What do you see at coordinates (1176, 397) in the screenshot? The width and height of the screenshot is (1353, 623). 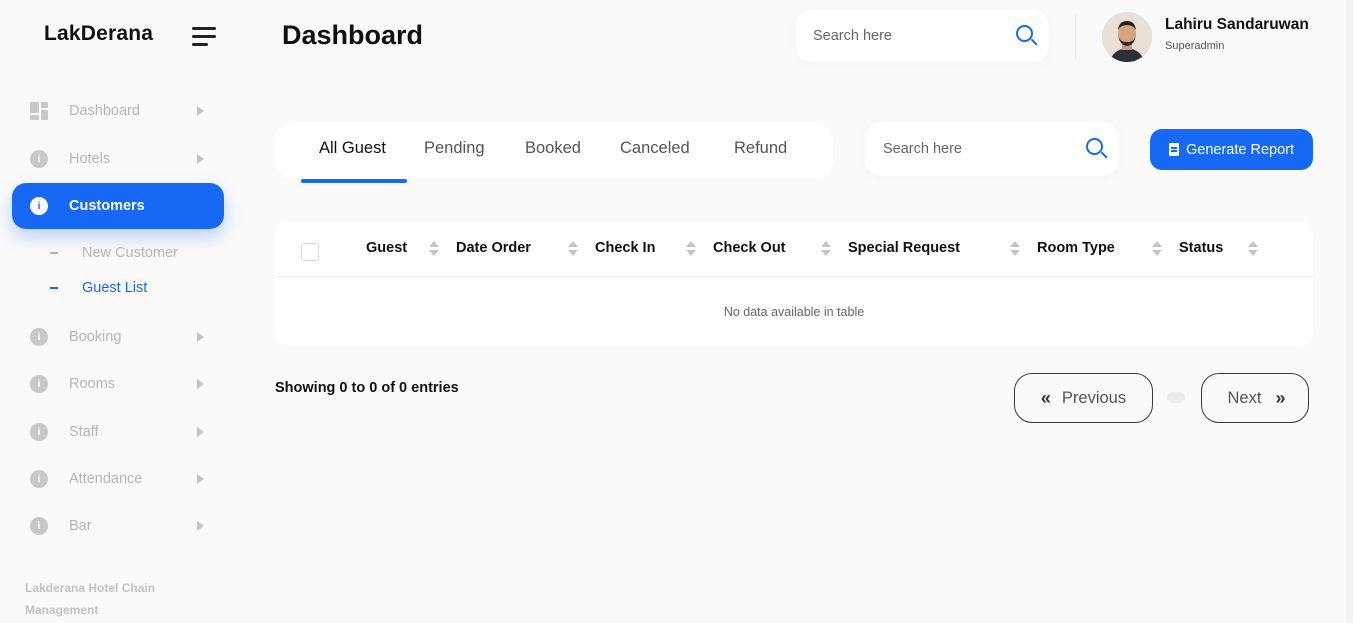 I see `page-indicator` at bounding box center [1176, 397].